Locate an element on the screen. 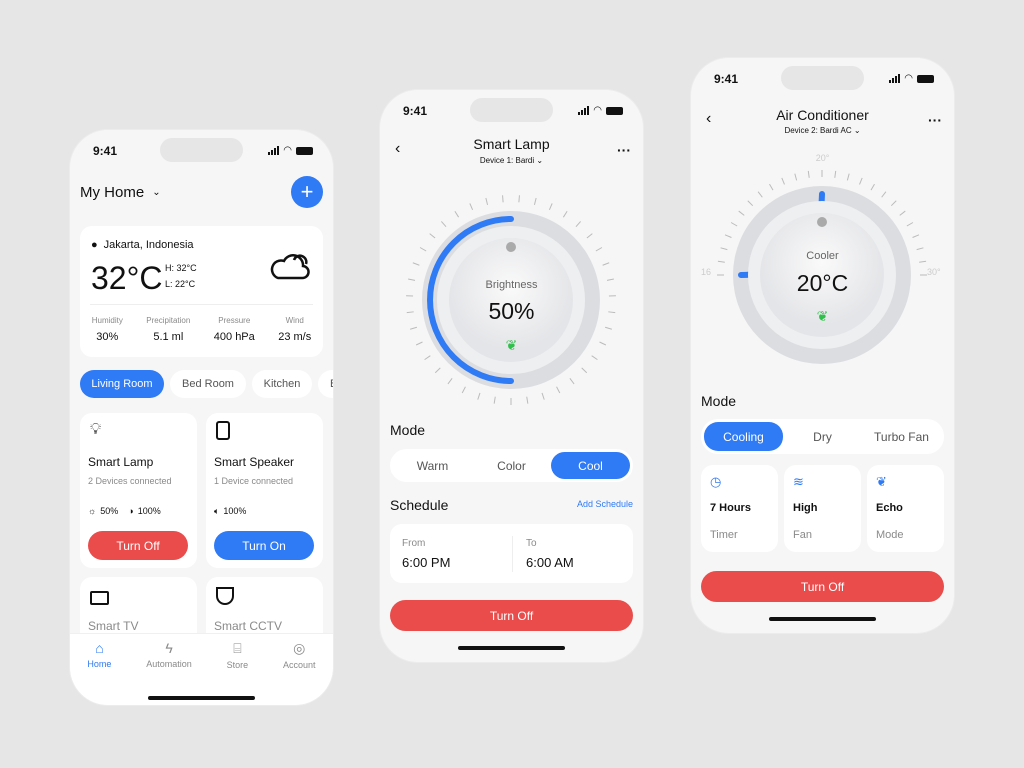  mode-segmented-control: Warm Color Cool is located at coordinates (511, 465).